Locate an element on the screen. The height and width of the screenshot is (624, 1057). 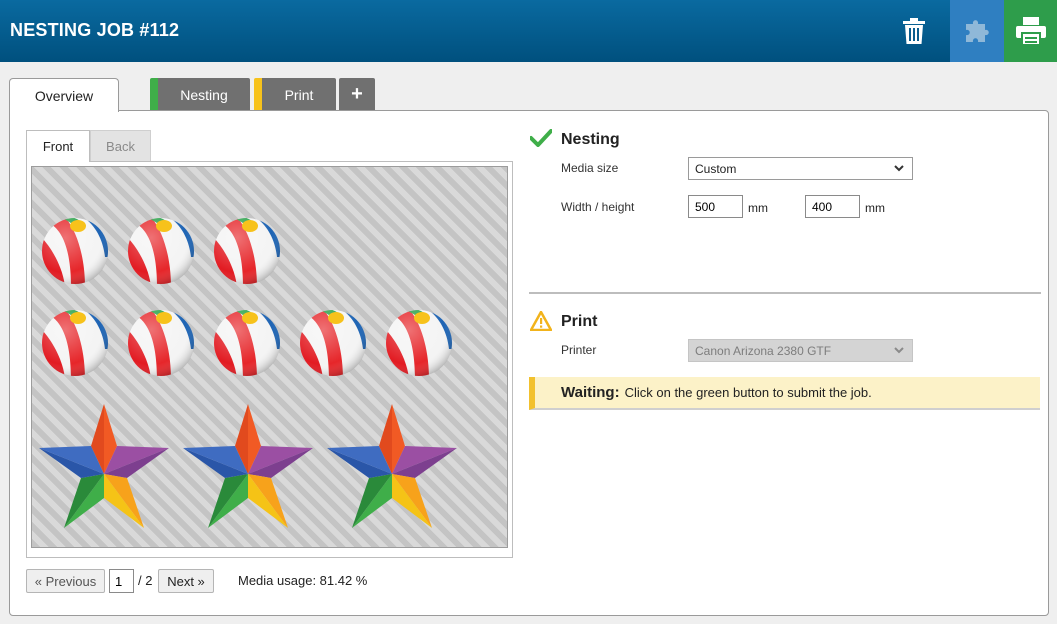
nest-button is located at coordinates (977, 31).